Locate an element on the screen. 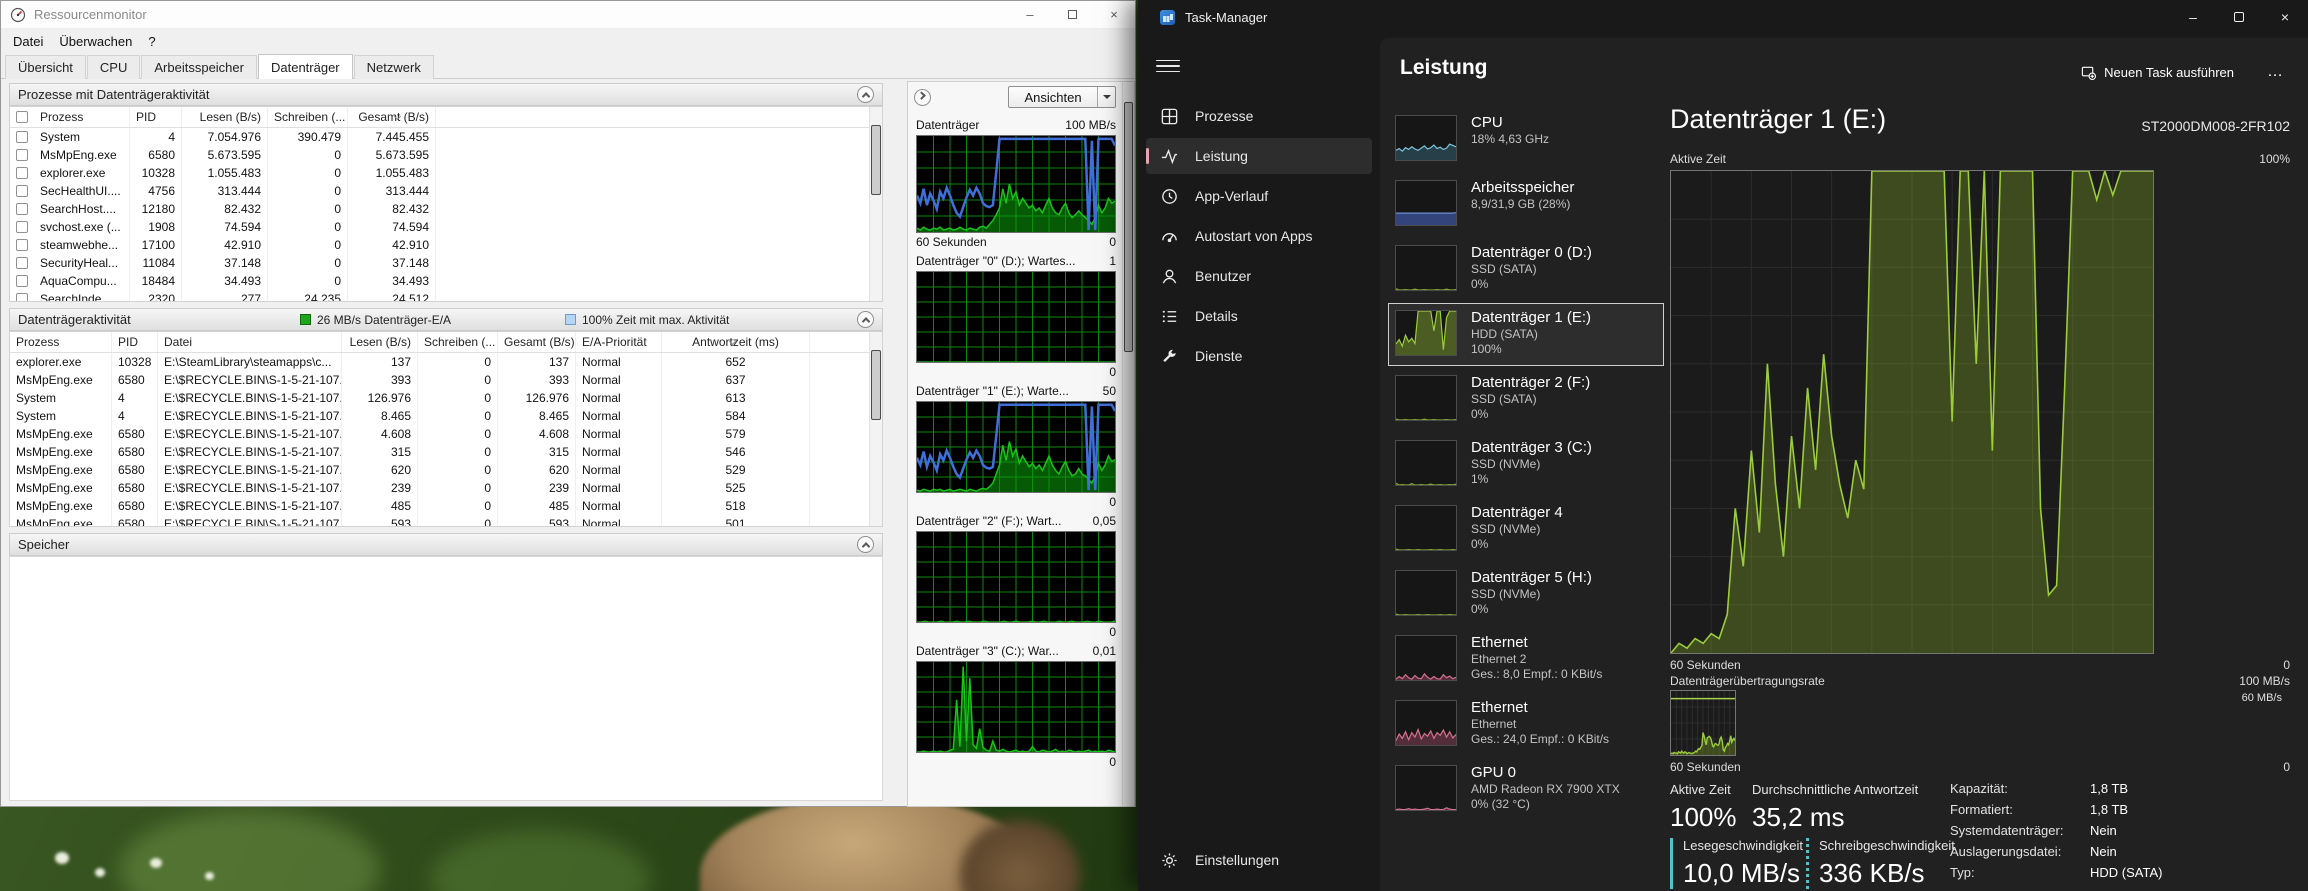  select-all-checkbox-cell is located at coordinates (22, 117).